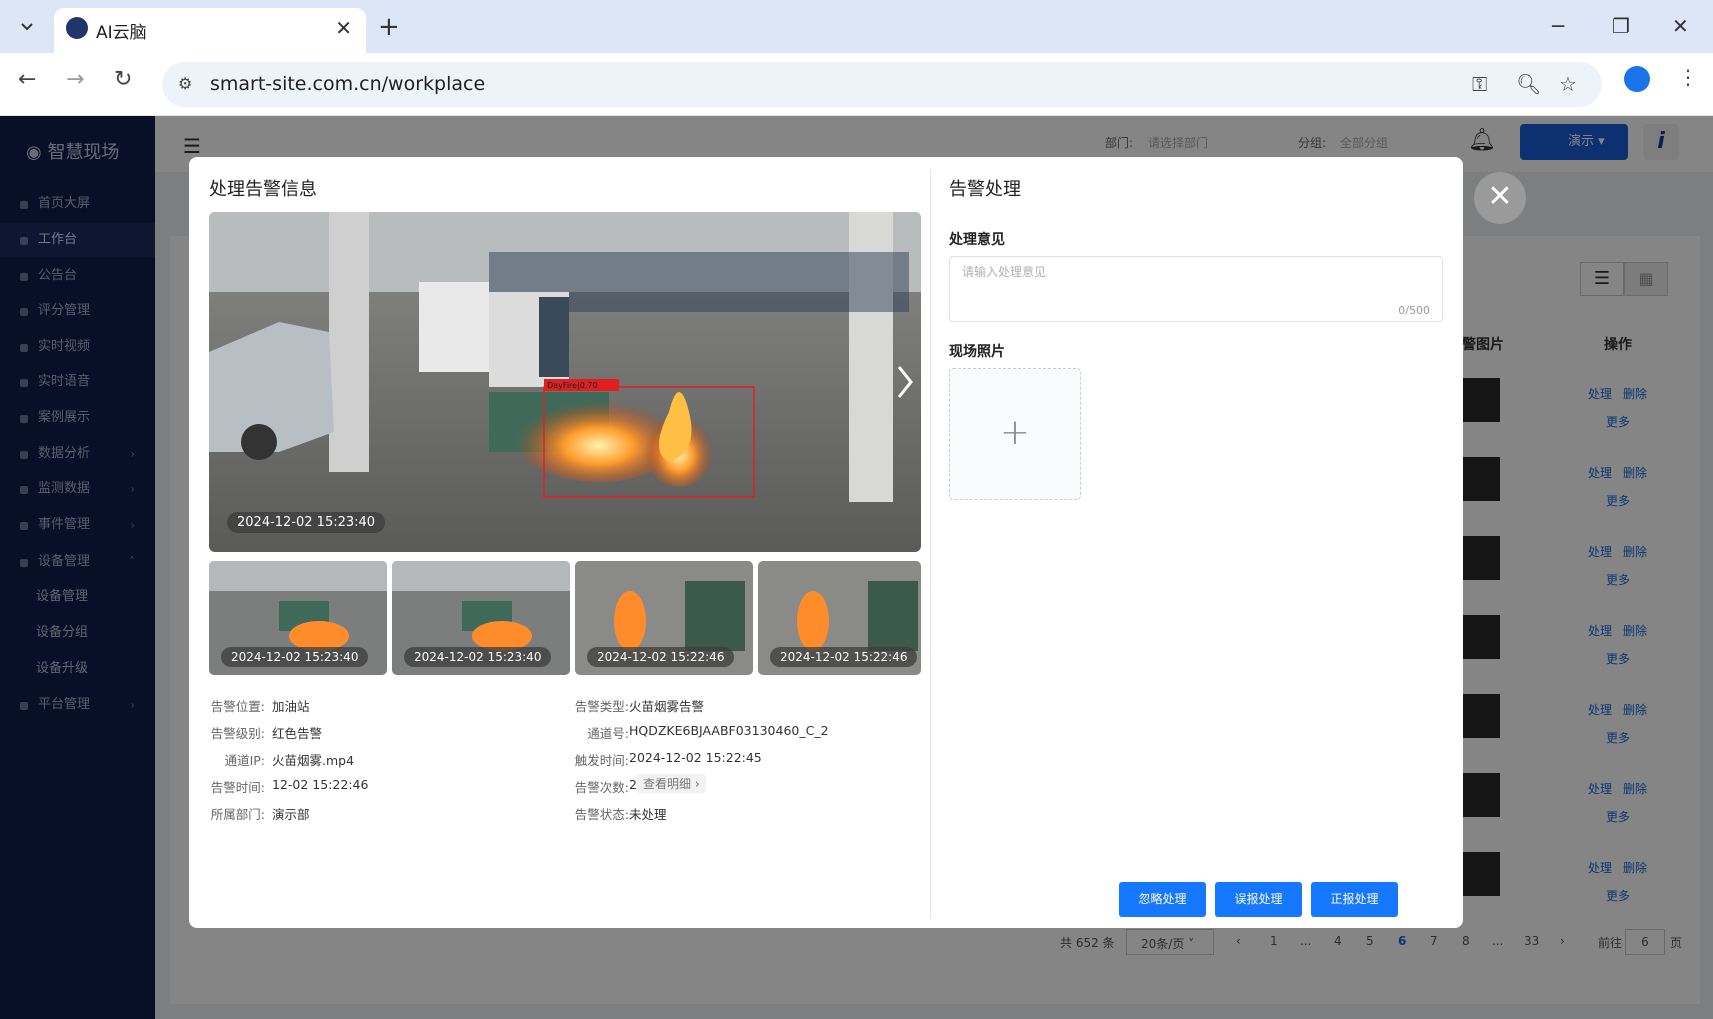 The width and height of the screenshot is (1713, 1019). What do you see at coordinates (237, 733) in the screenshot?
I see `info-label-level: 告警级别:` at bounding box center [237, 733].